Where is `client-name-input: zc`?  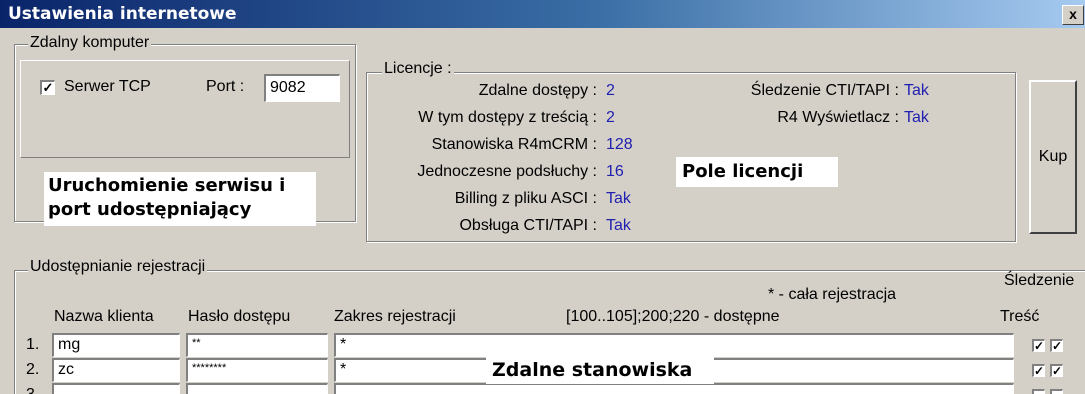 client-name-input: zc is located at coordinates (116, 370).